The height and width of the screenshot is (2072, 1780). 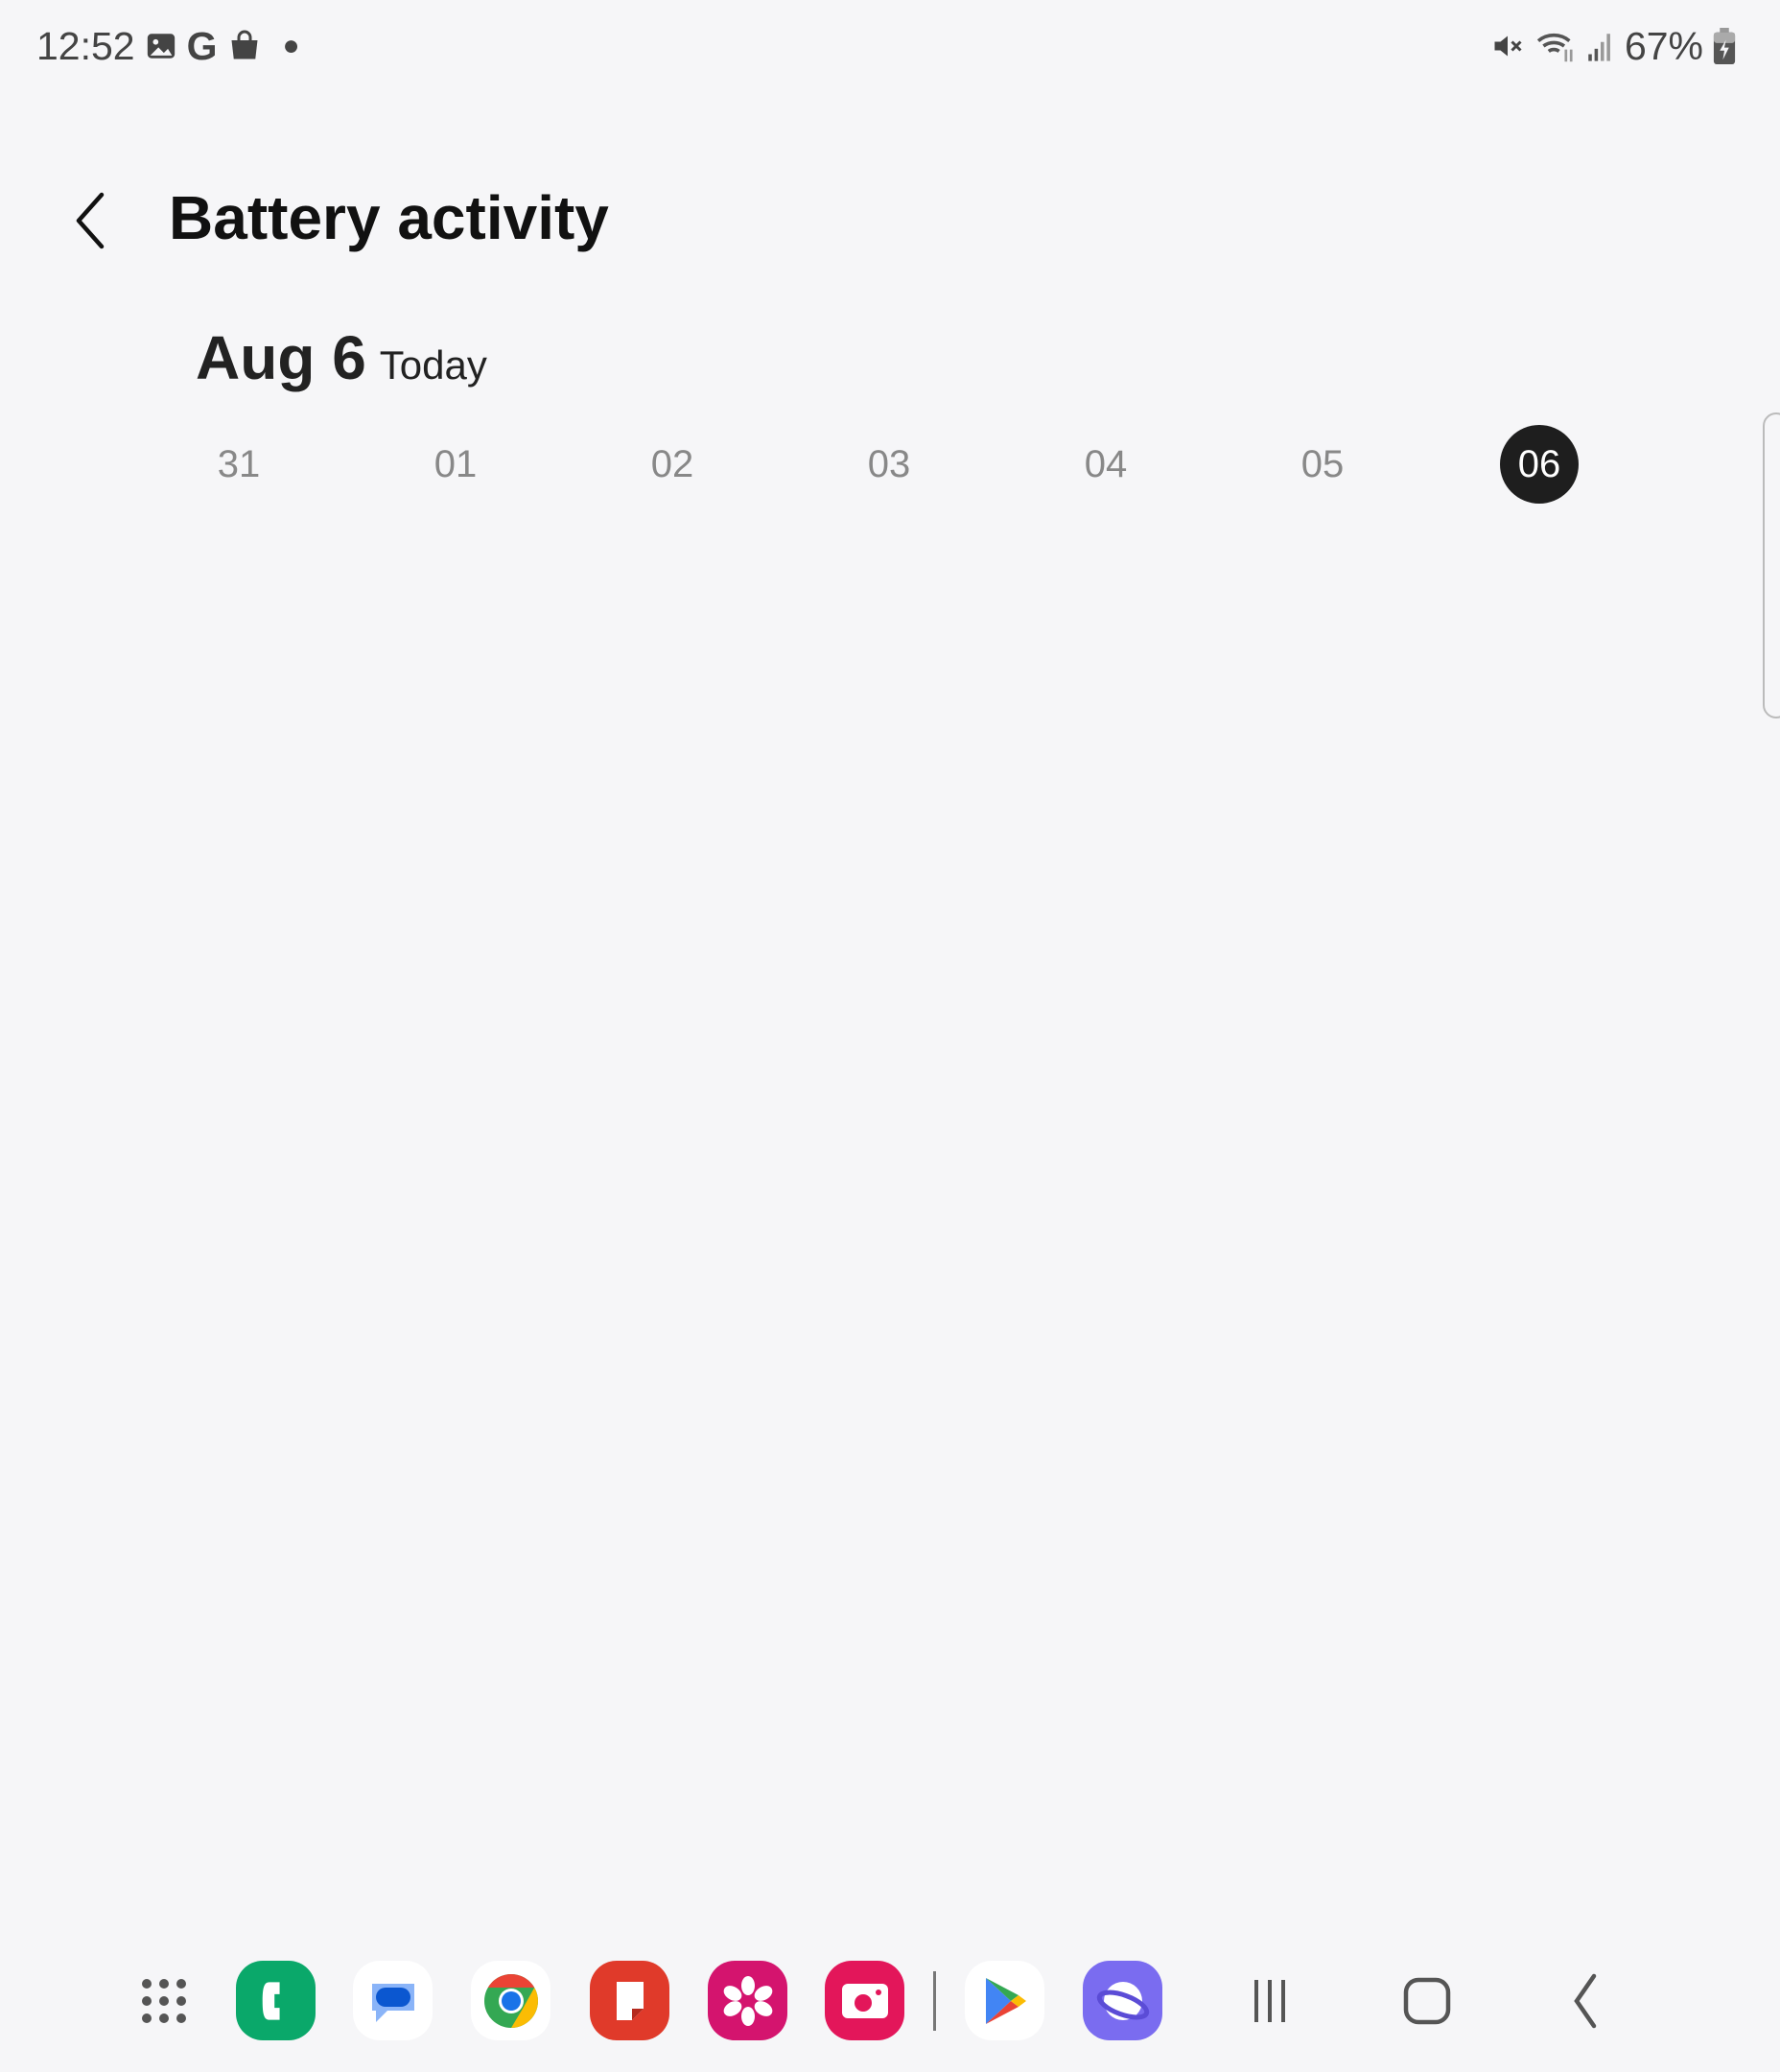 I want to click on notes-app-icon, so click(x=629, y=2000).